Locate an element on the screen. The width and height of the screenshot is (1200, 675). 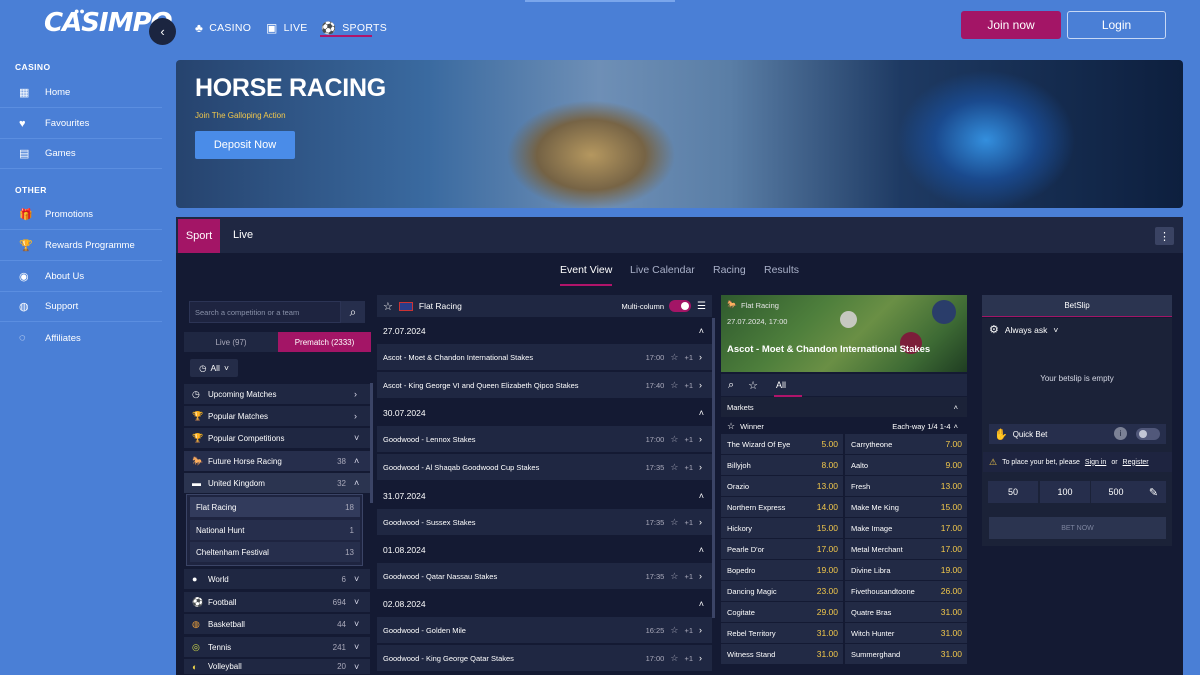
subtab-event-view: Event View is located at coordinates (586, 270).